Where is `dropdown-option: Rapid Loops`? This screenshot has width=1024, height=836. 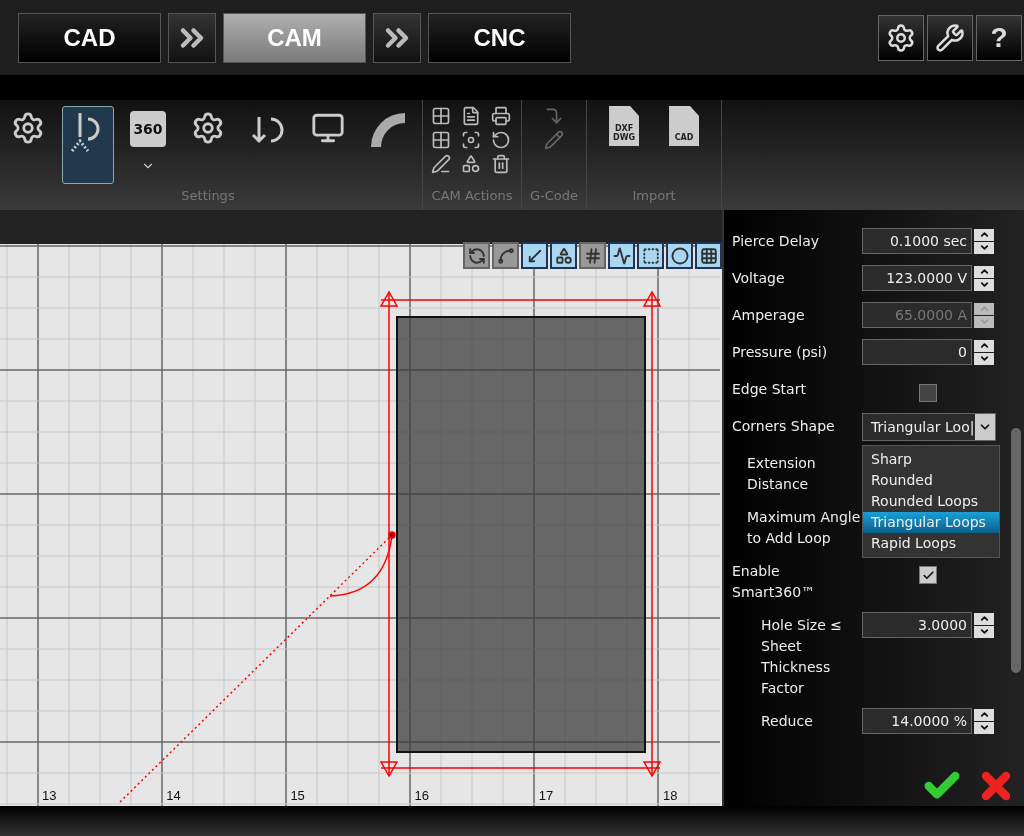 dropdown-option: Rapid Loops is located at coordinates (931, 543).